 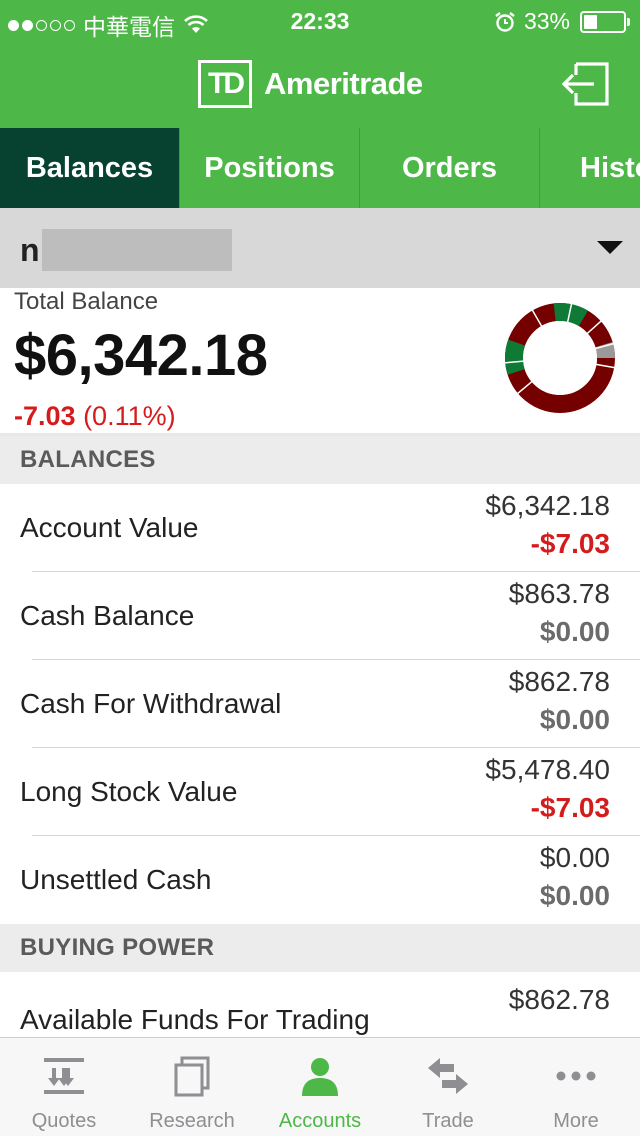 What do you see at coordinates (64, 1076) in the screenshot?
I see `quotes-icon` at bounding box center [64, 1076].